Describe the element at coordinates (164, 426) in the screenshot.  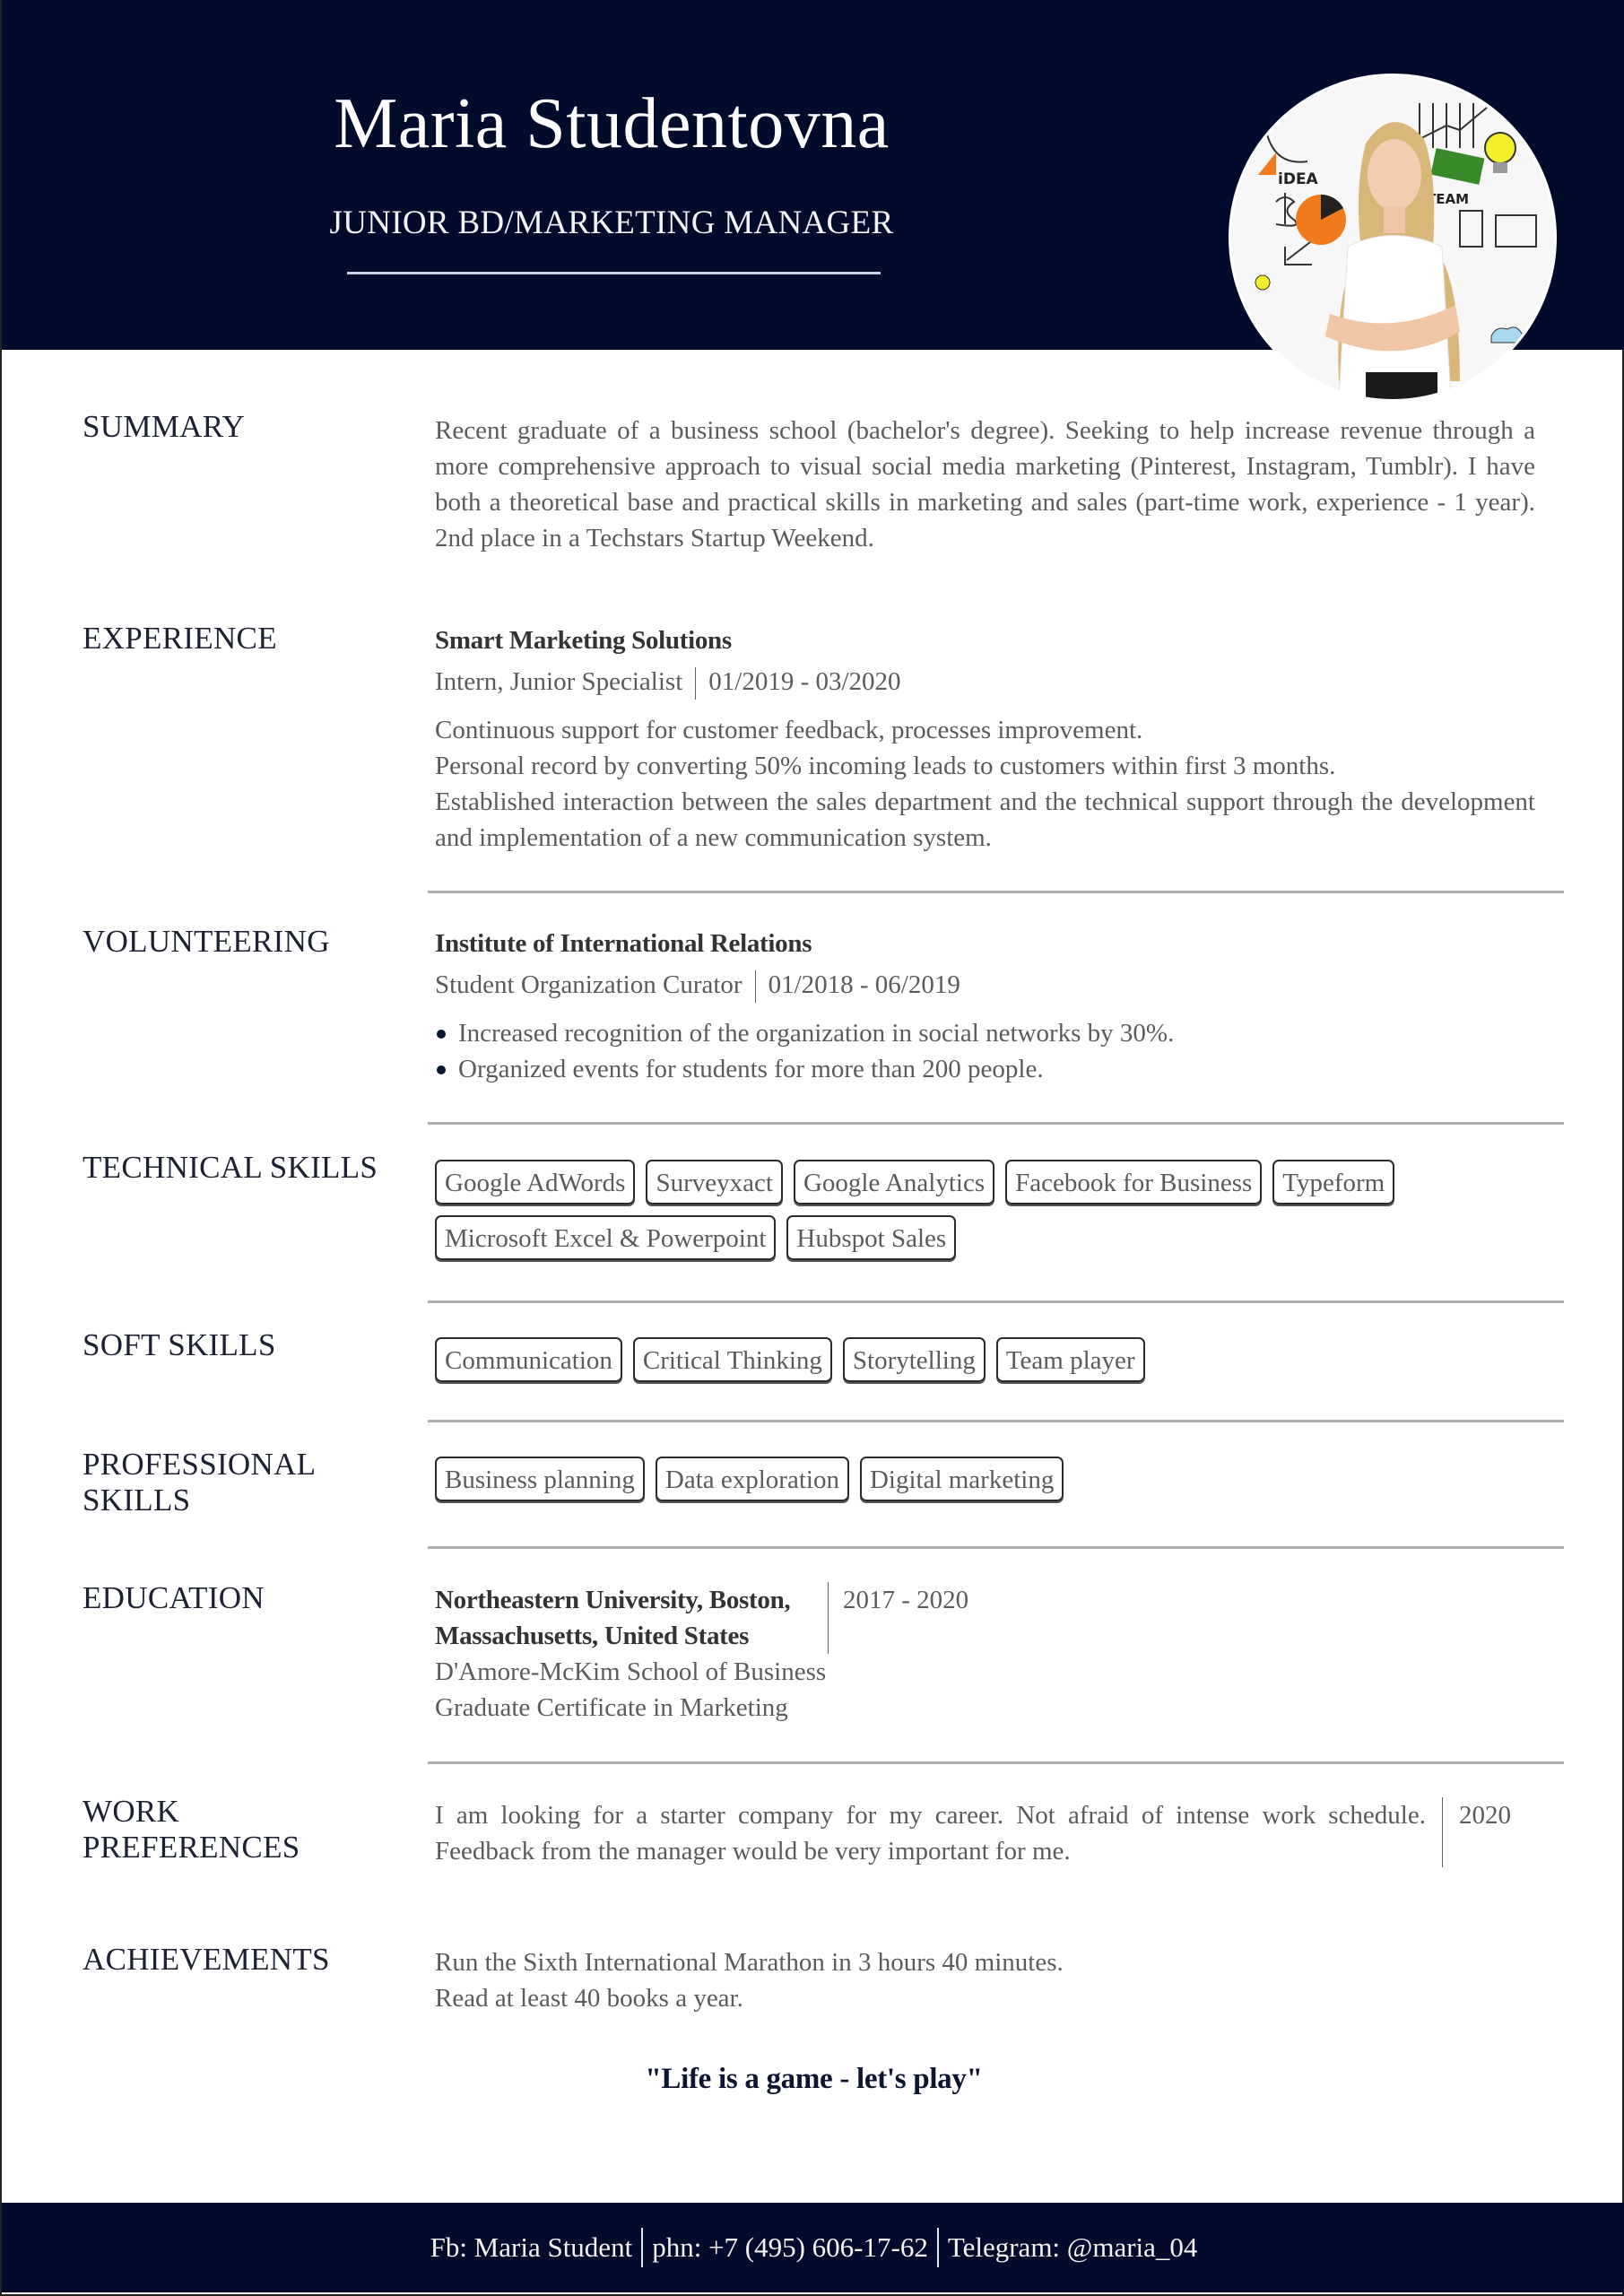
I see `section-label-summary: SUMMARY` at that location.